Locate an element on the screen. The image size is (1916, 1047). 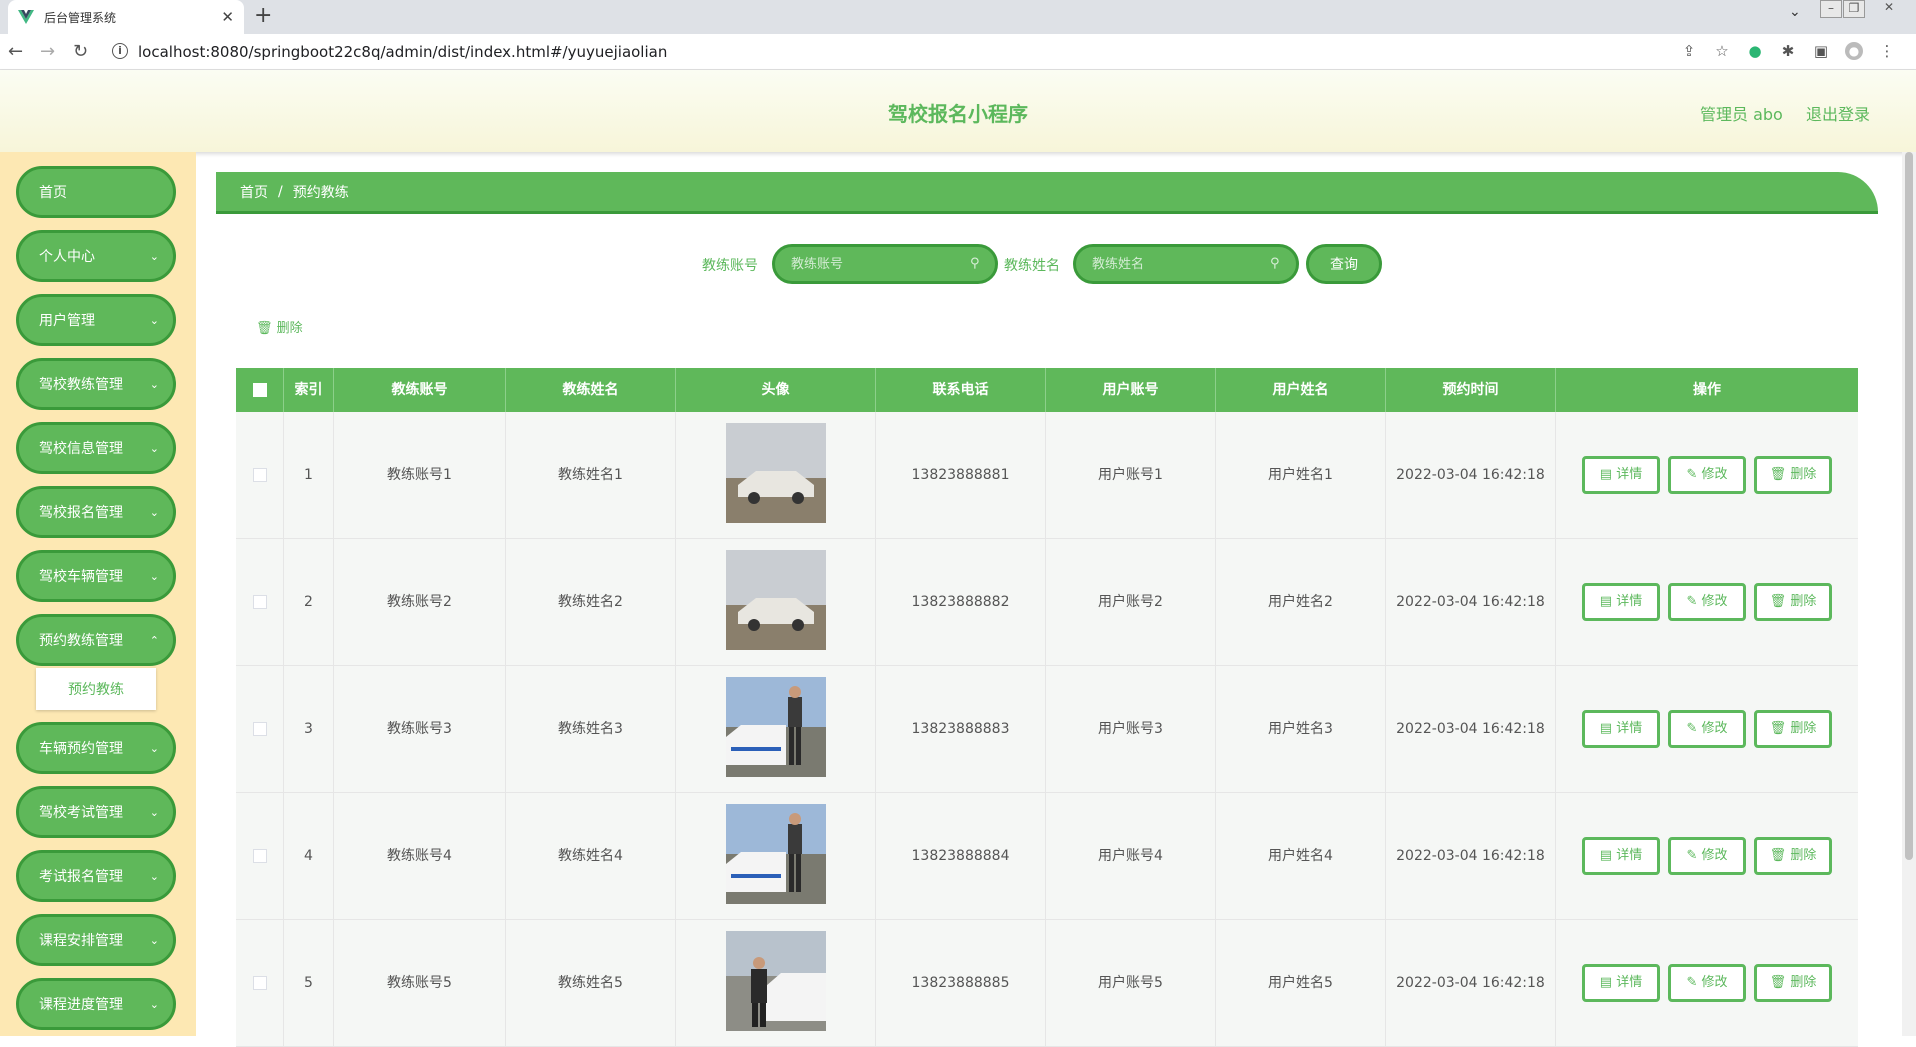
extension-icon: ● is located at coordinates (1755, 51).